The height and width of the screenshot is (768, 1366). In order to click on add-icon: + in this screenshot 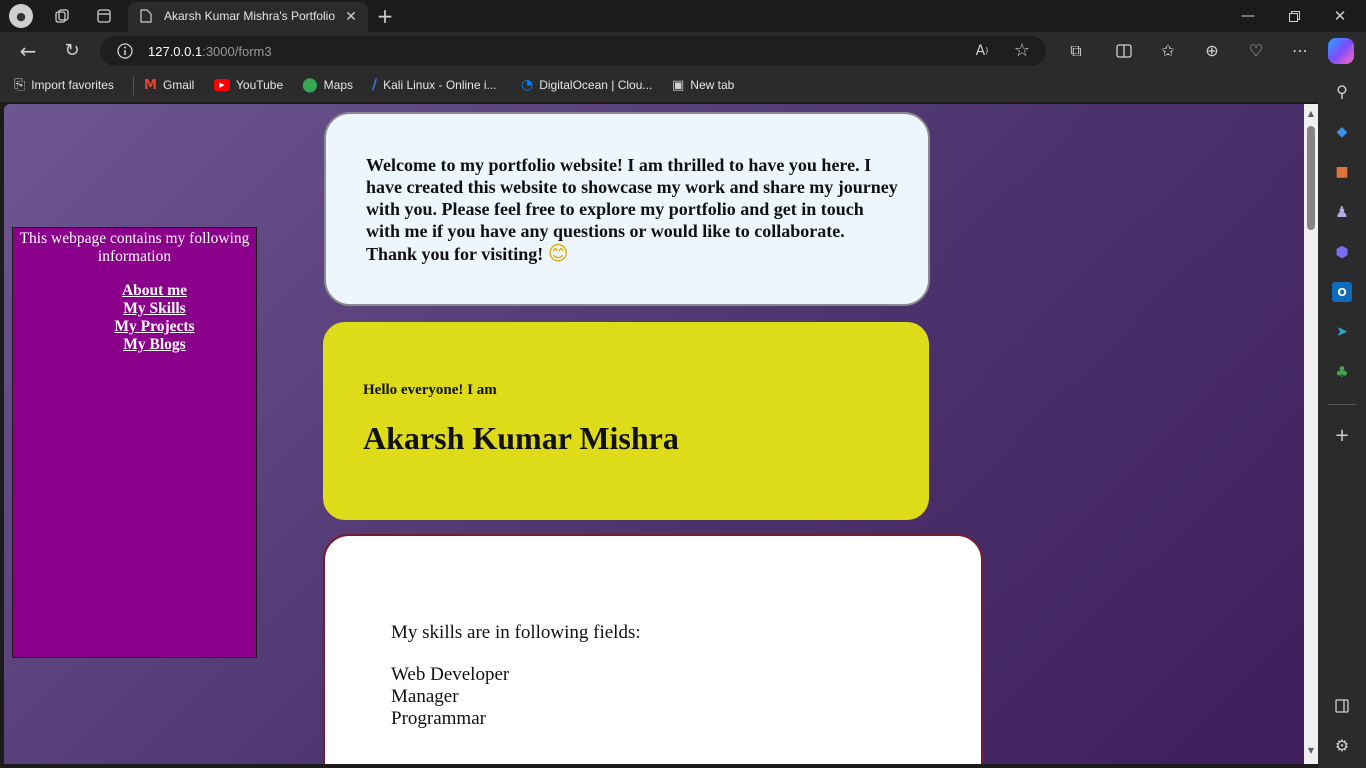, I will do `click(1342, 436)`.